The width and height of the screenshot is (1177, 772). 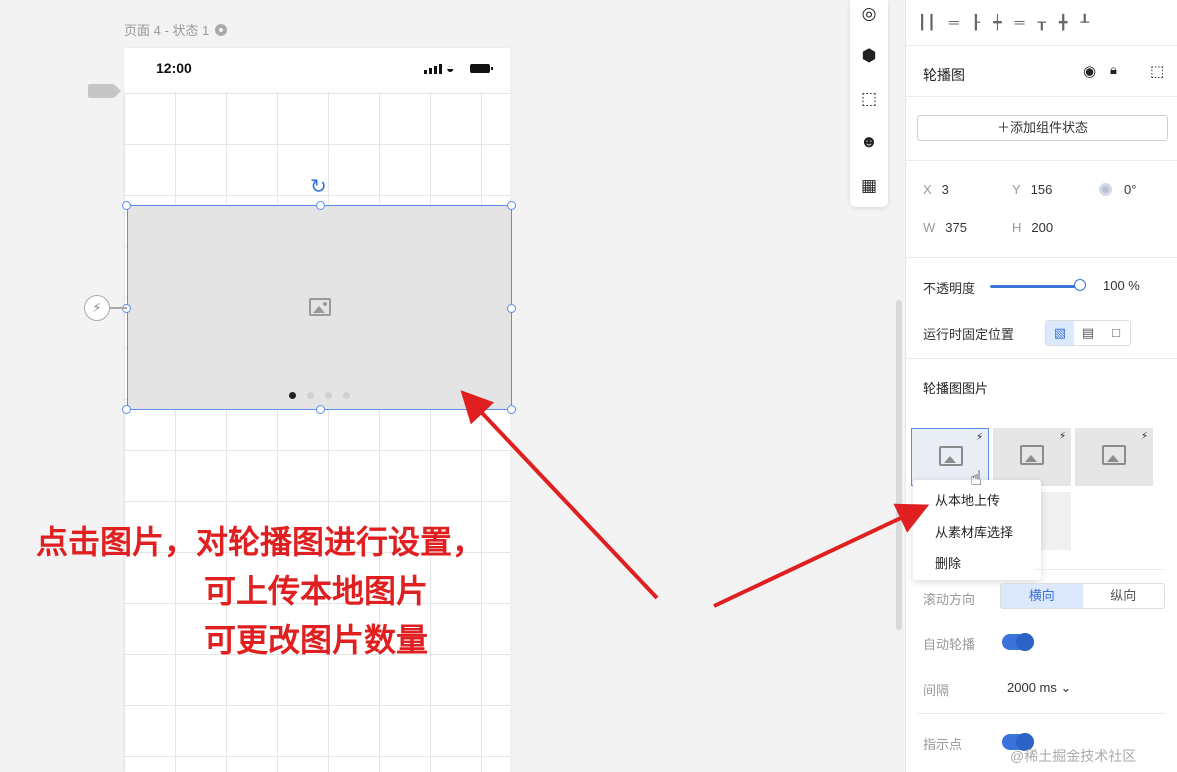 What do you see at coordinates (899, 465) in the screenshot?
I see `scrollbar` at bounding box center [899, 465].